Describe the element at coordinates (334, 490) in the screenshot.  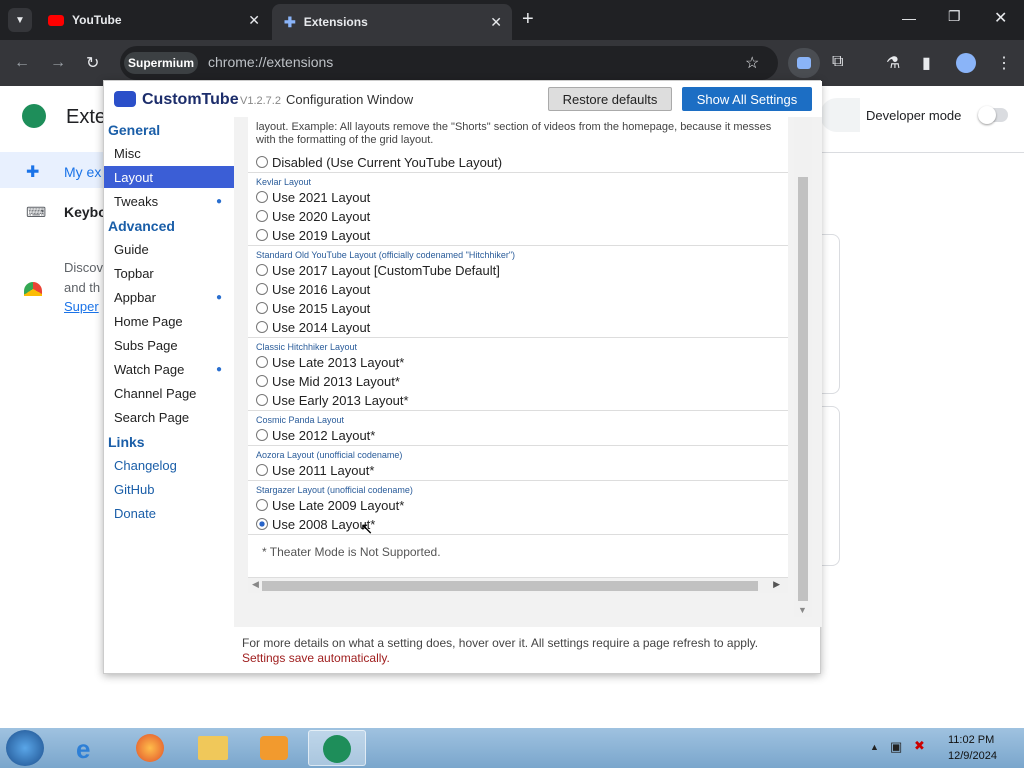
I see `group-heading: Stargazer Layout (unofficial codename)` at that location.